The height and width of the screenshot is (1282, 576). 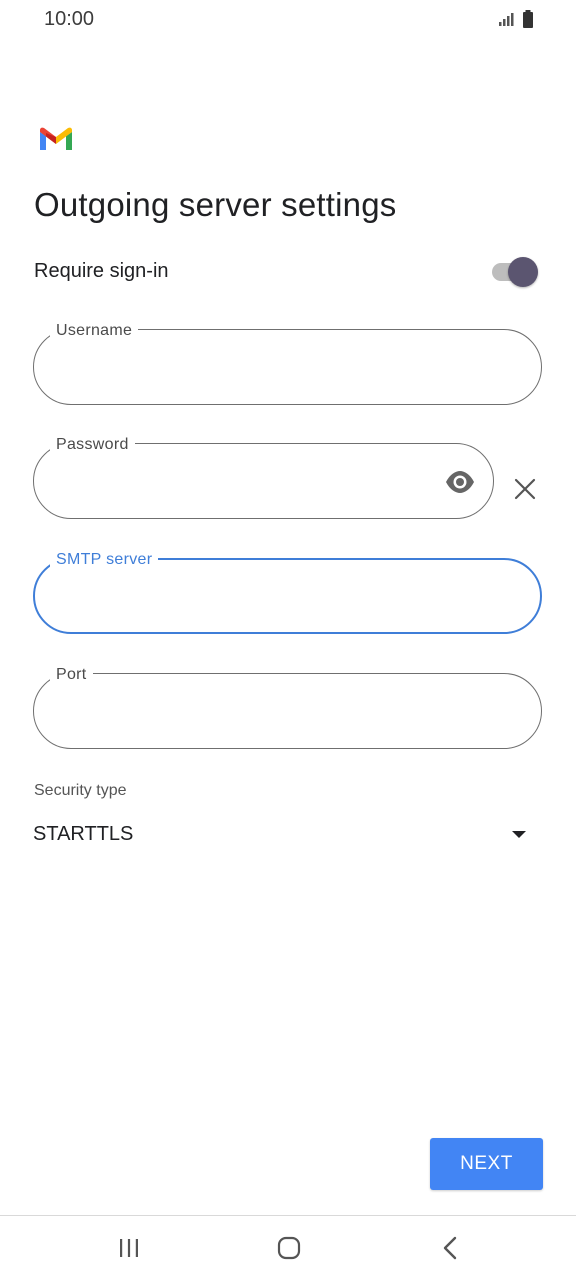 I want to click on back-icon, so click(x=450, y=1248).